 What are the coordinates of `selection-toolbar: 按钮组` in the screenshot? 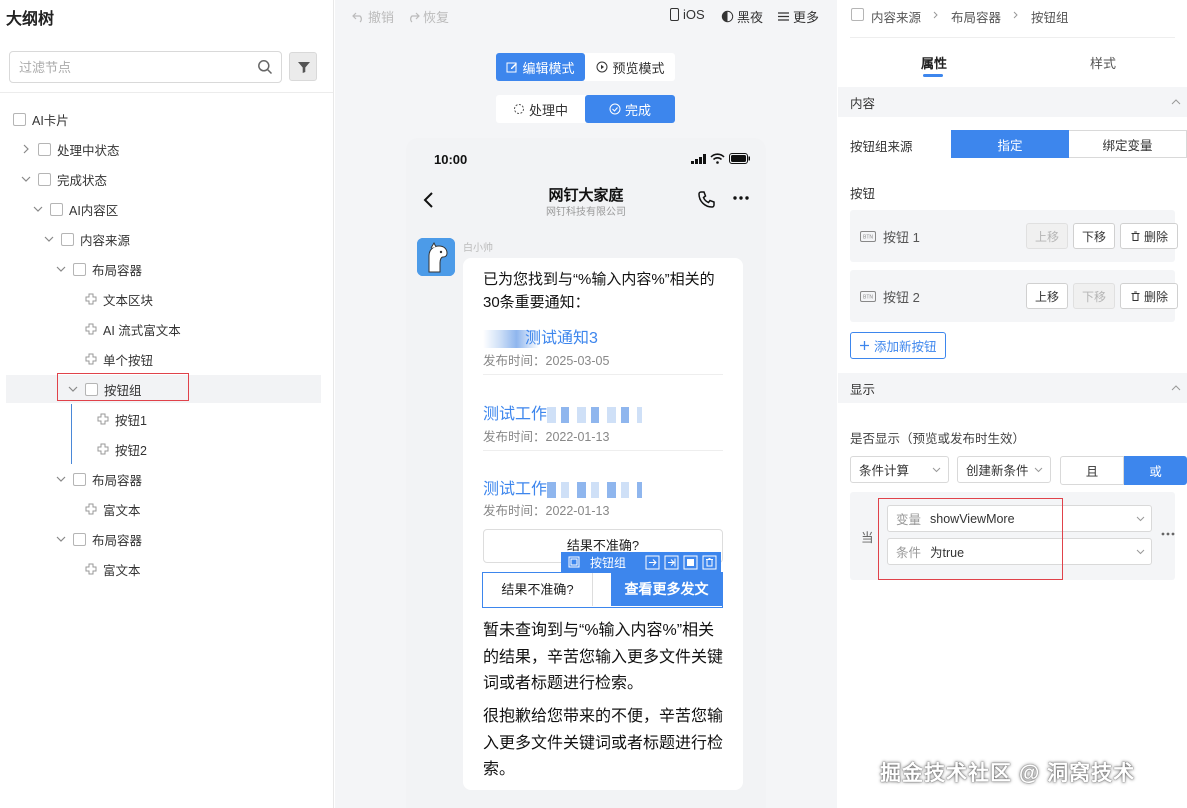 It's located at (641, 562).